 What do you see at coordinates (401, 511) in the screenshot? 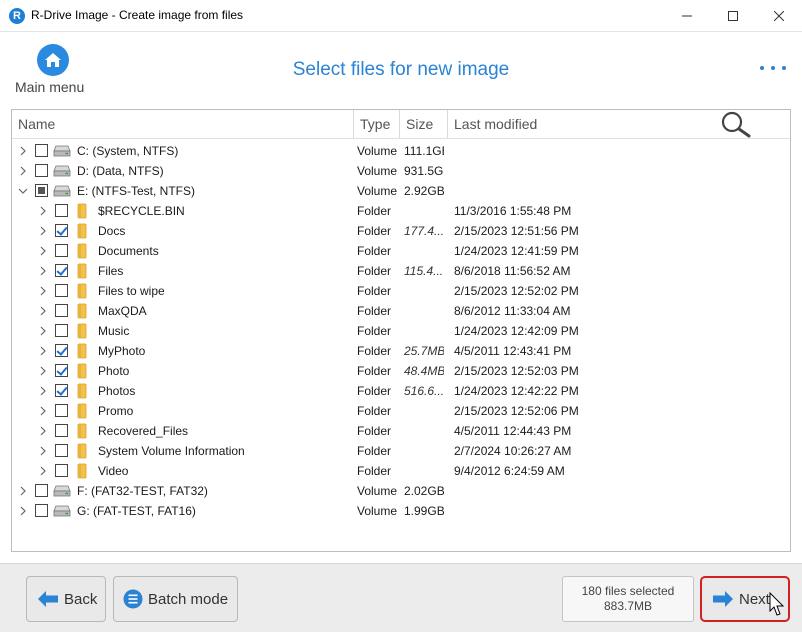
I see `tree-row-volume: G: (FAT-TEST, FAT16) Volume 1.99GB` at bounding box center [401, 511].